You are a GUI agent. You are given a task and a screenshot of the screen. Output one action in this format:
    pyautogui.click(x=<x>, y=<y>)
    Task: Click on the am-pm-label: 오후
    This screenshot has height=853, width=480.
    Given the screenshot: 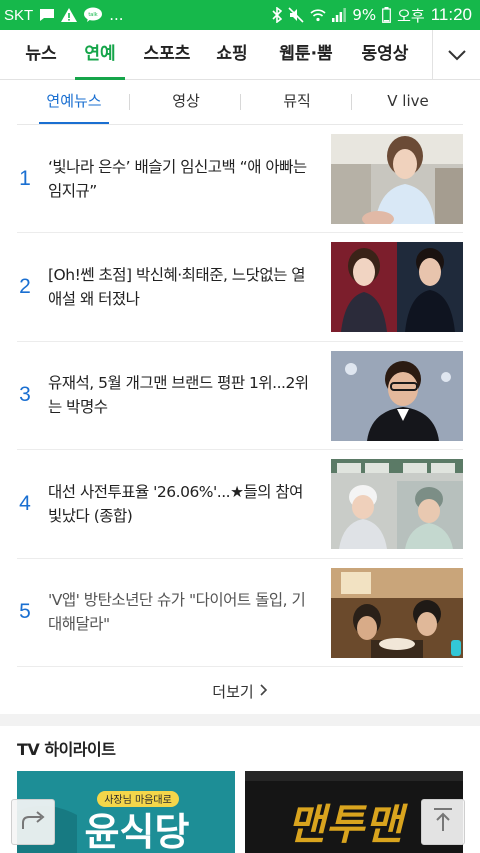 What is the action you would take?
    pyautogui.click(x=411, y=15)
    